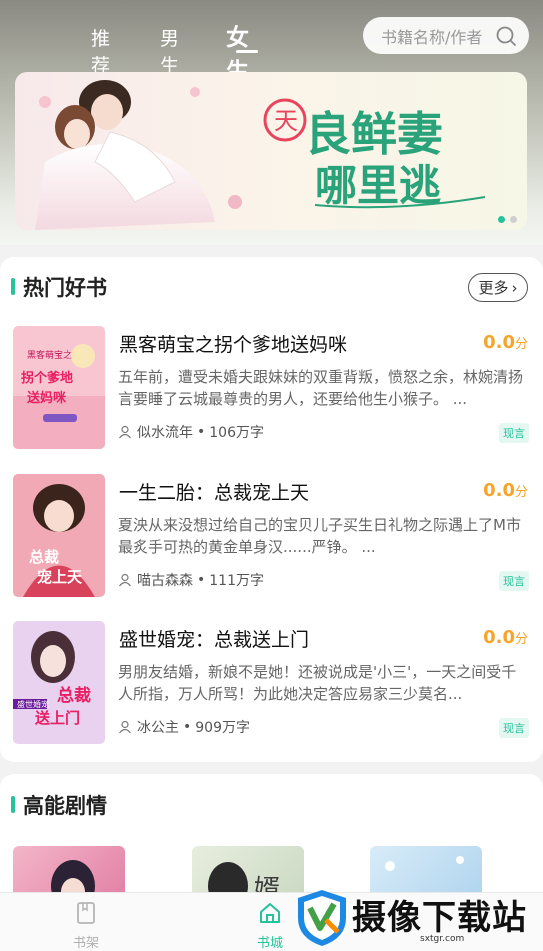 The width and height of the screenshot is (543, 951). I want to click on book-author: 似水流年, so click(165, 433).